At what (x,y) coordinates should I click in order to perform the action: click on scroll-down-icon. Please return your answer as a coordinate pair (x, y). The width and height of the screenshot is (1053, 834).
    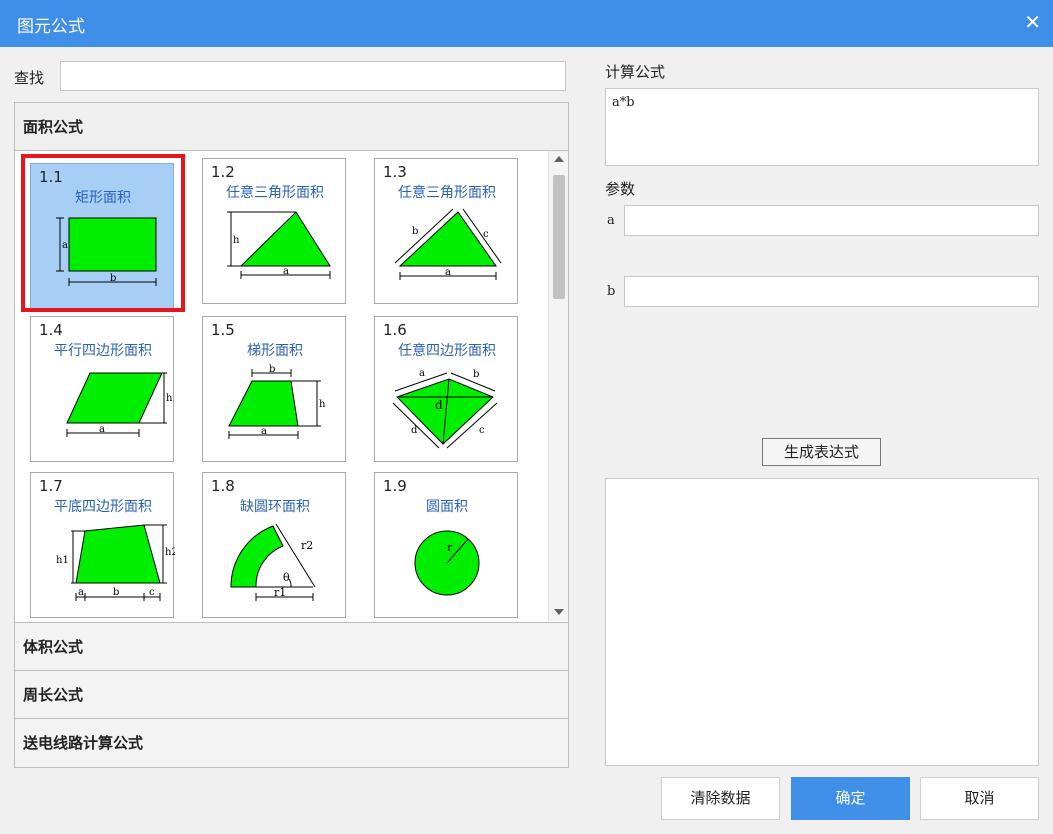
    Looking at the image, I should click on (559, 612).